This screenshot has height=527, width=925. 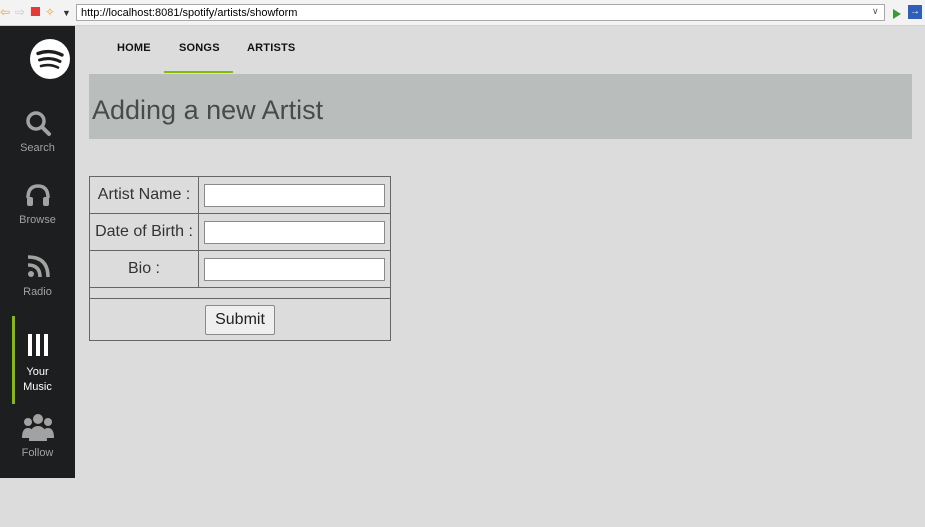 What do you see at coordinates (37, 292) in the screenshot?
I see `sidebar-item-label: Radio` at bounding box center [37, 292].